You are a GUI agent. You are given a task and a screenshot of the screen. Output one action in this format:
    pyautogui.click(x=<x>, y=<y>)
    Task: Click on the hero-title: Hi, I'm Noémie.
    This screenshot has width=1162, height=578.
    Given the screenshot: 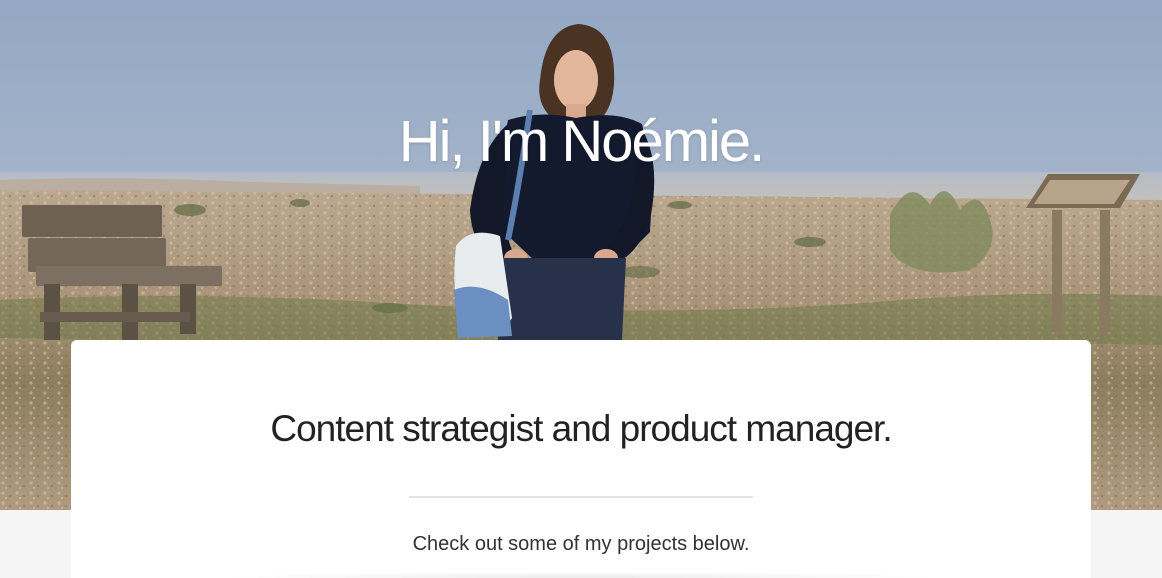 What is the action you would take?
    pyautogui.click(x=582, y=141)
    